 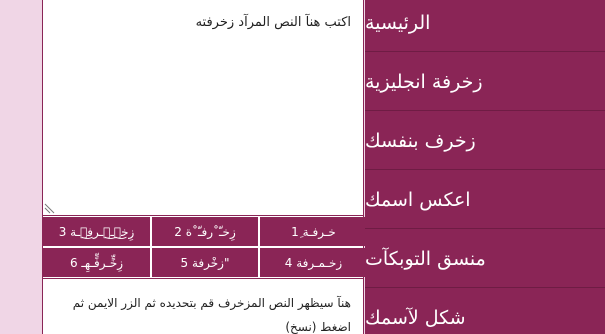 I want to click on sidebar-item-topic-formatter: منسق التوبكآت, so click(x=485, y=259).